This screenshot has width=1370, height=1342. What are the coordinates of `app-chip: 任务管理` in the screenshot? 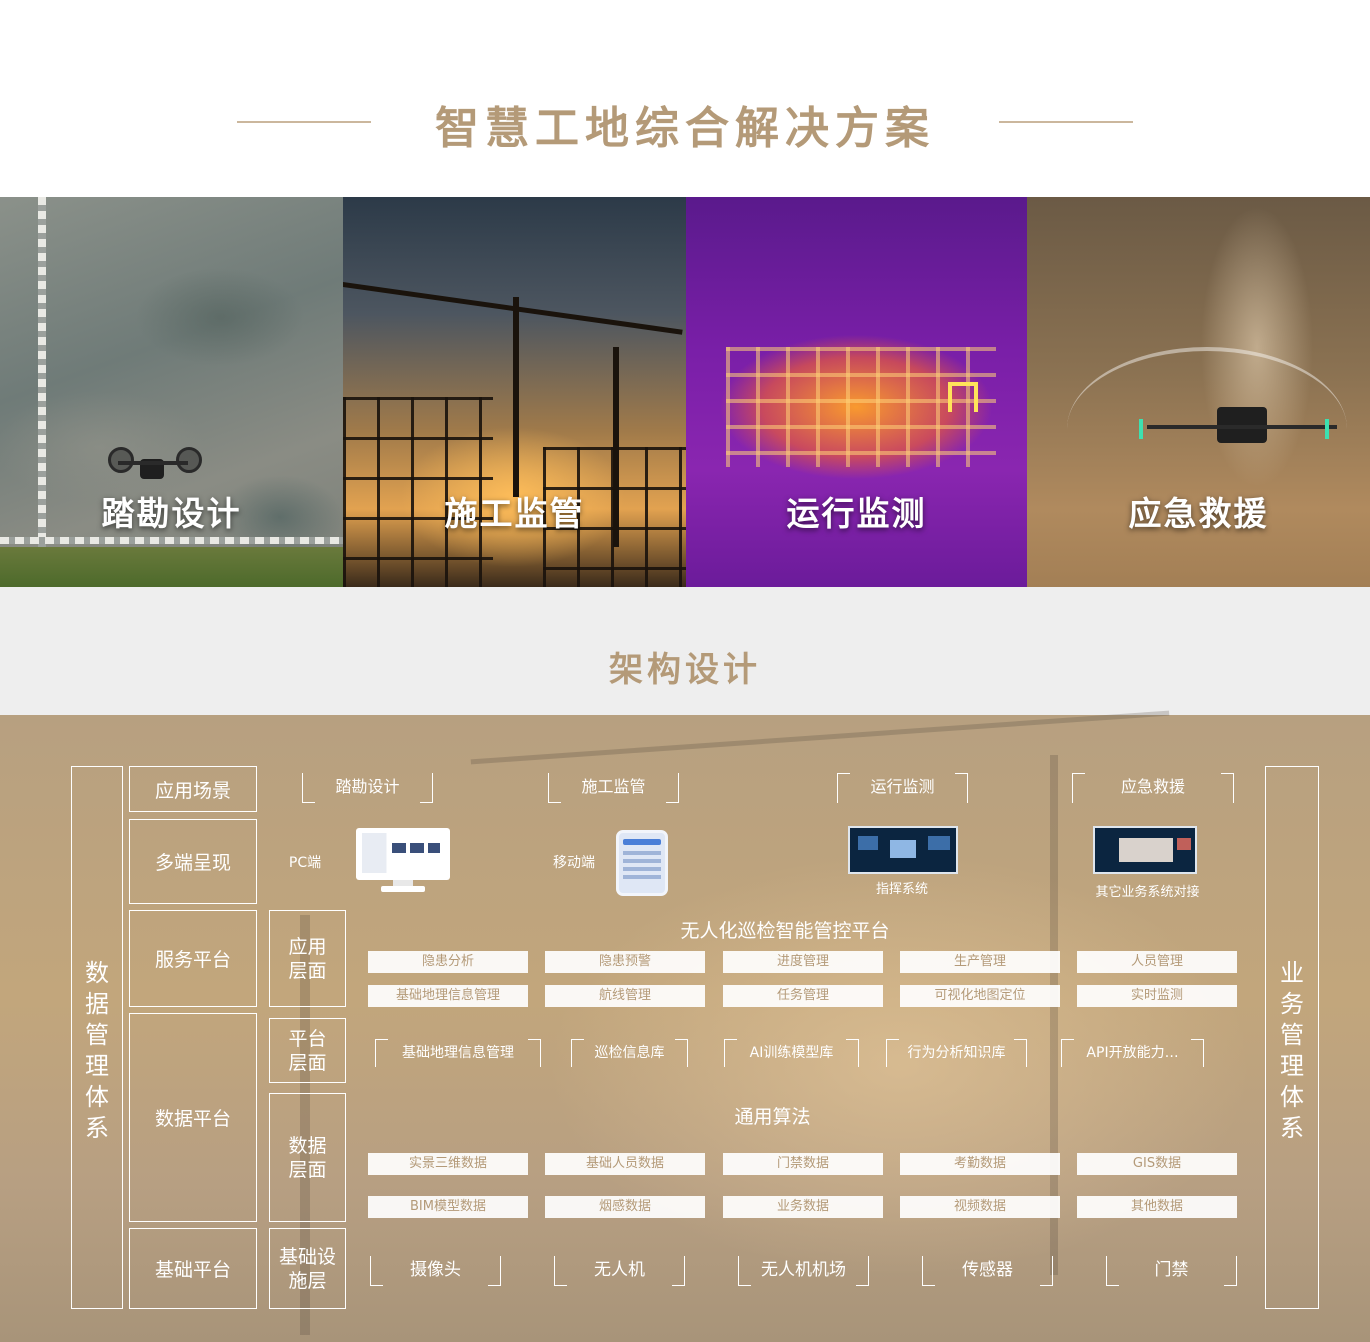 It's located at (803, 996).